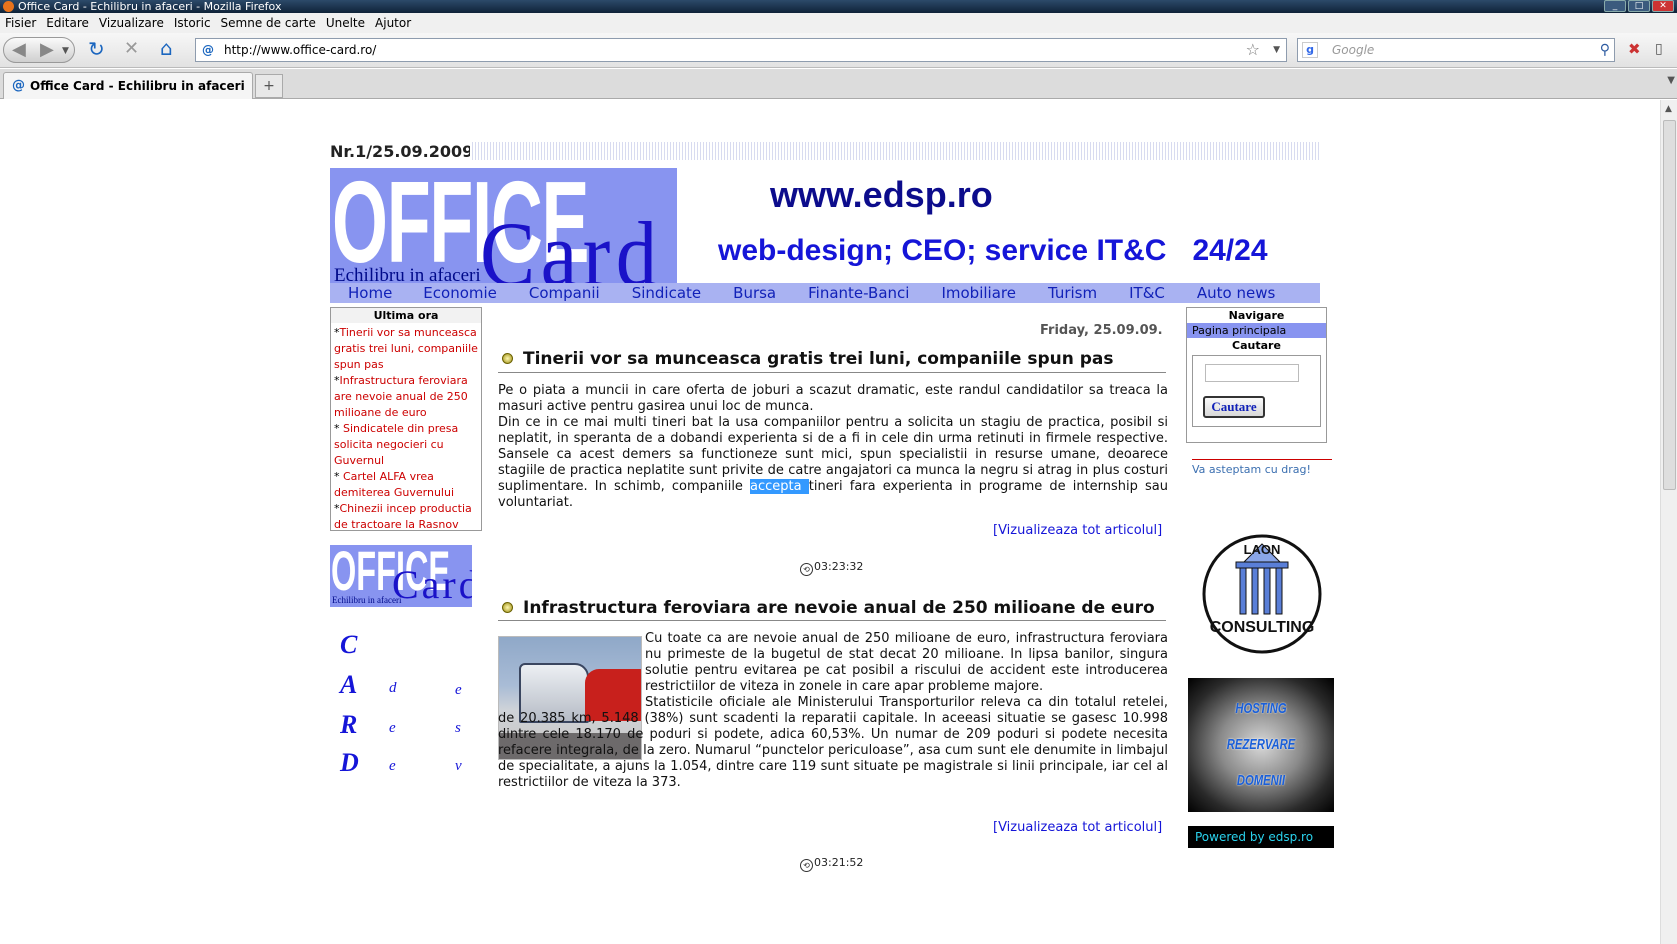  I want to click on logo-small-tagline: Echilibru in afaceri, so click(367, 600).